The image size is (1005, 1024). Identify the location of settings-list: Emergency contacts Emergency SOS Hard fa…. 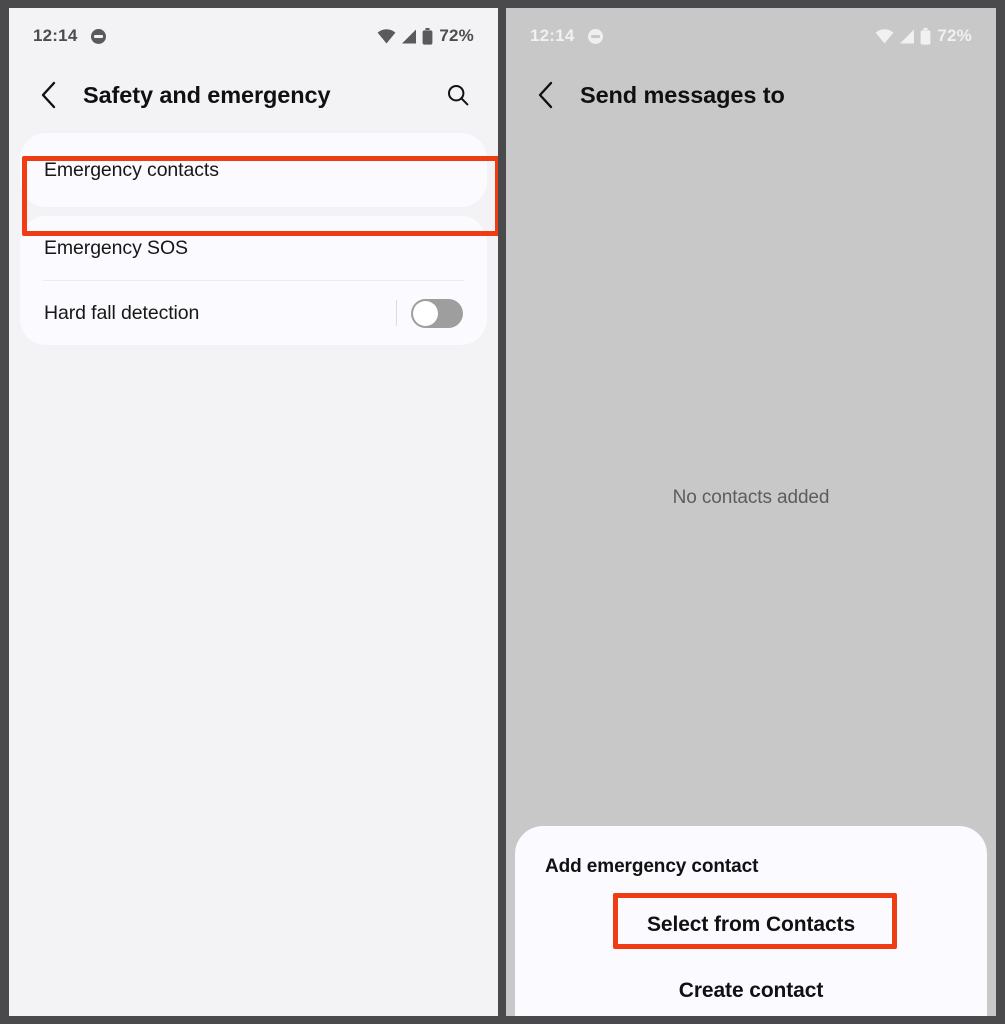
(253, 244).